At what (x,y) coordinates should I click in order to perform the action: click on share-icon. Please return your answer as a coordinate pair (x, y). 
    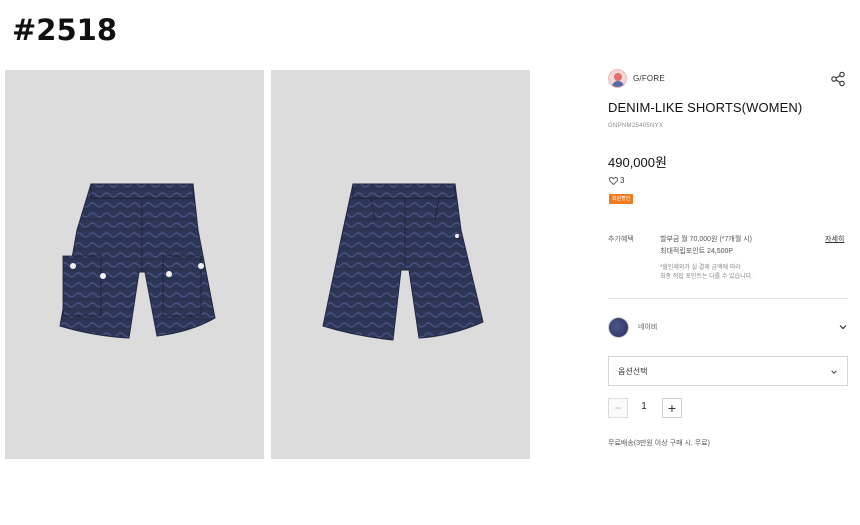
    Looking at the image, I should click on (838, 79).